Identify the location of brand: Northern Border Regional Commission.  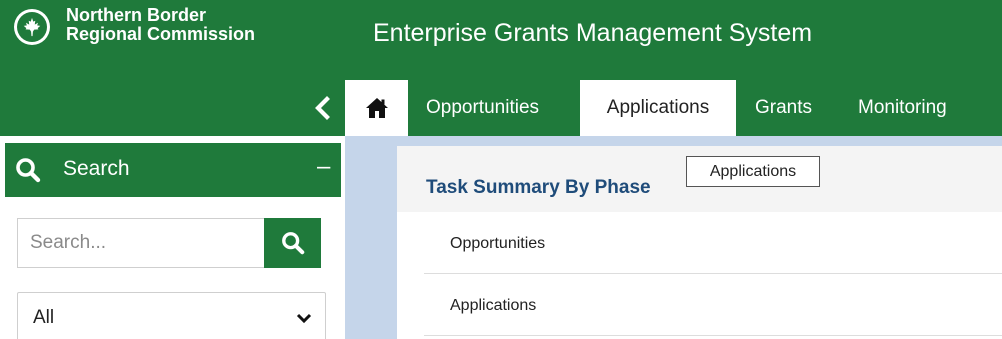
(172, 40).